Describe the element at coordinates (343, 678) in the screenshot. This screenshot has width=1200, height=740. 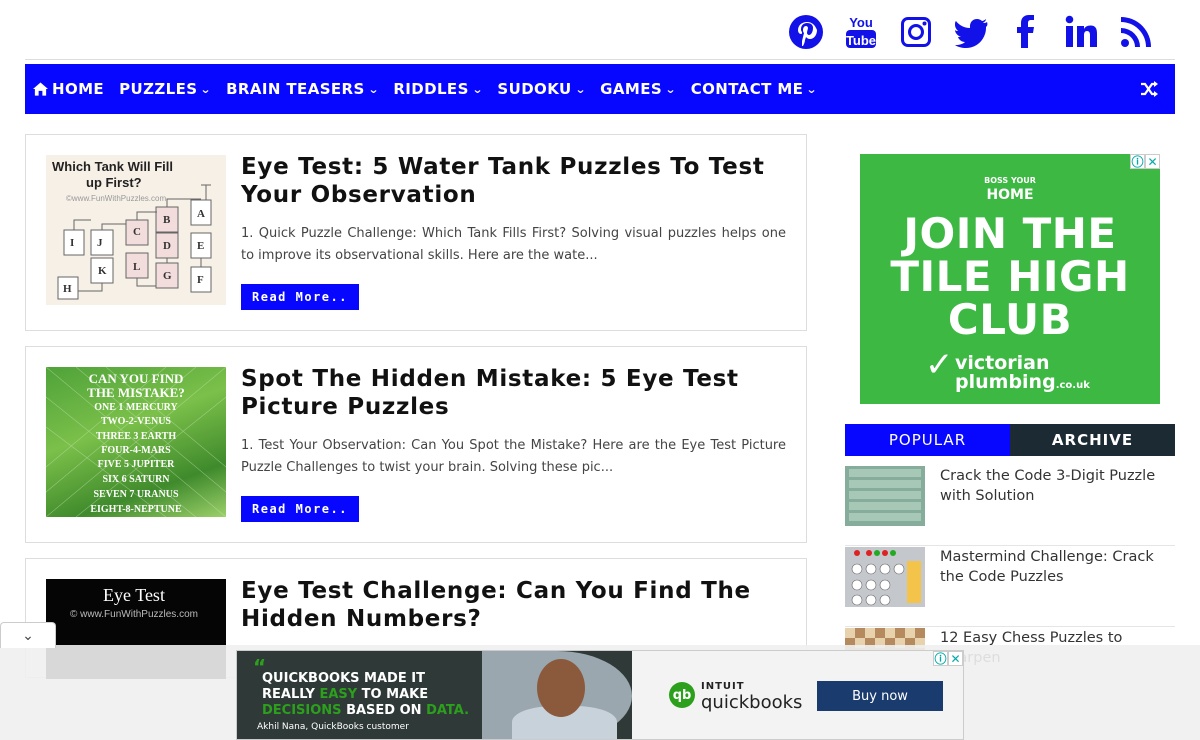
I see `ad-headline-line: QUICKBOOKS MADE IT` at that location.